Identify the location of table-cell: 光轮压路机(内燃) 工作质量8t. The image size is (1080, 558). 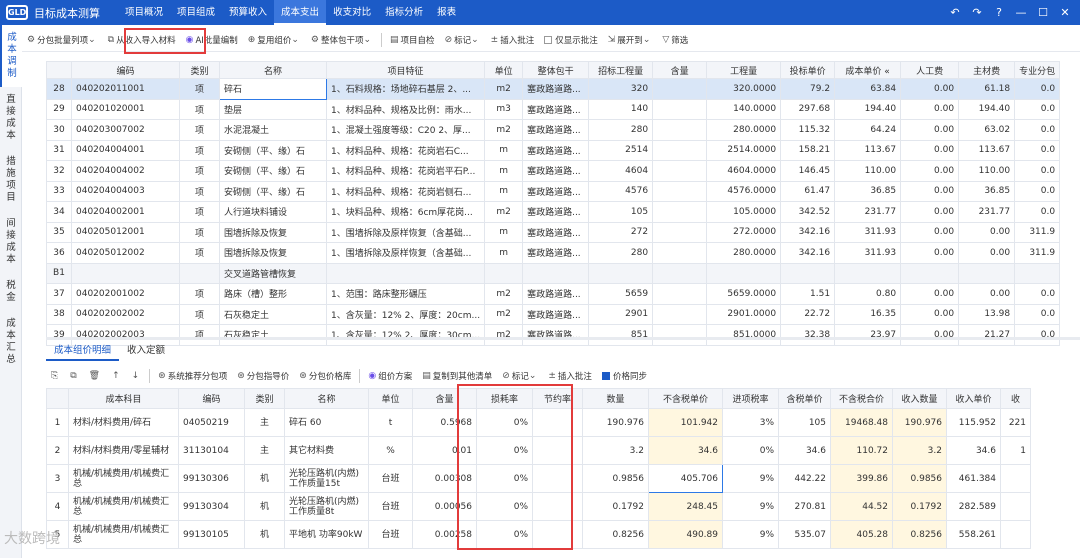
(326, 506).